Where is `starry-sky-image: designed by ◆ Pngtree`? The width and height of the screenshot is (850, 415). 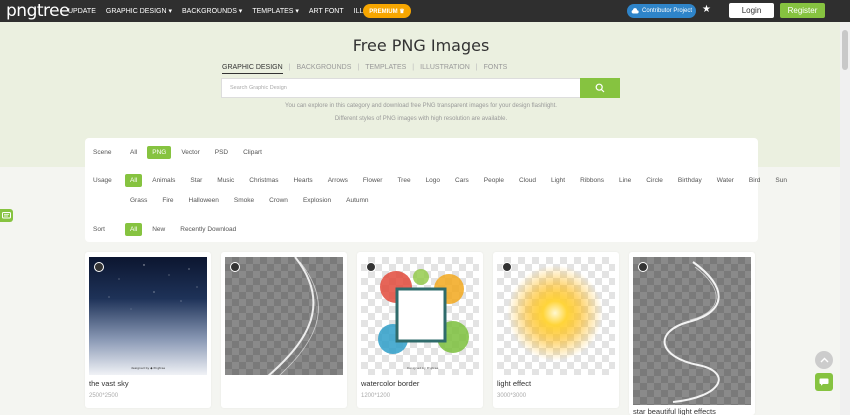
starry-sky-image: designed by ◆ Pngtree is located at coordinates (149, 317).